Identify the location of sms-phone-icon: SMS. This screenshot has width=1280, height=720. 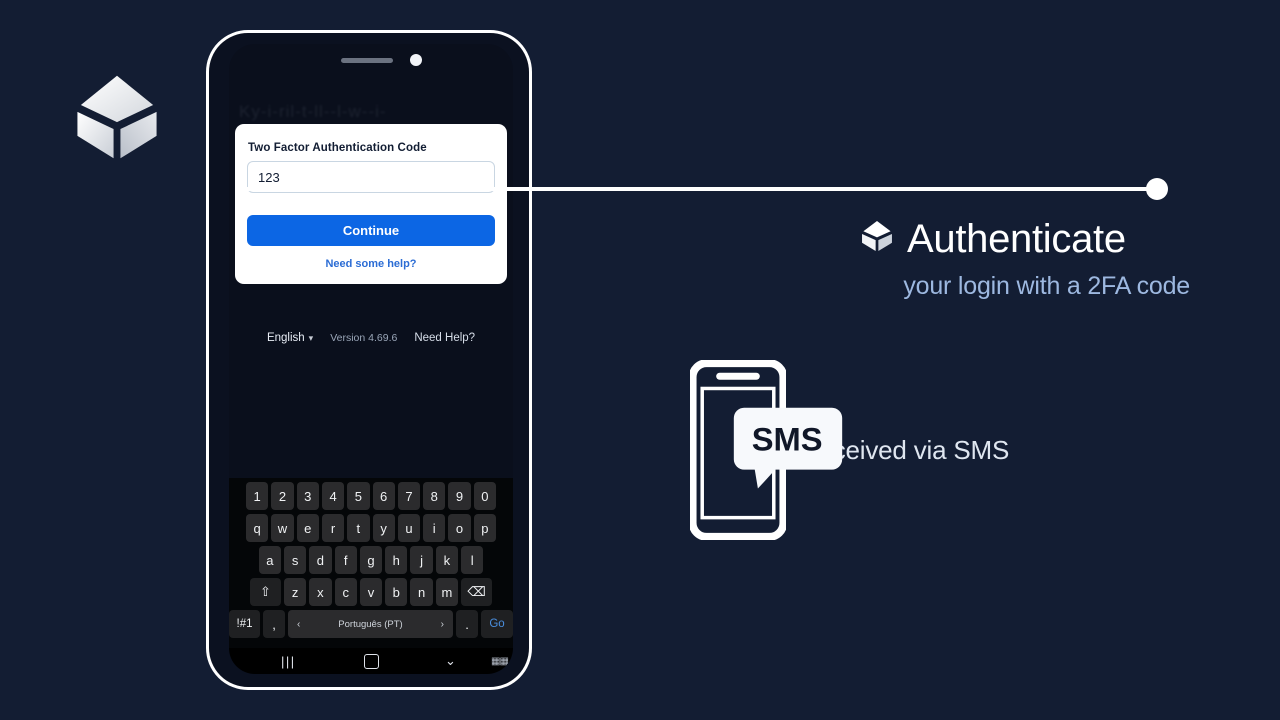
(765, 450).